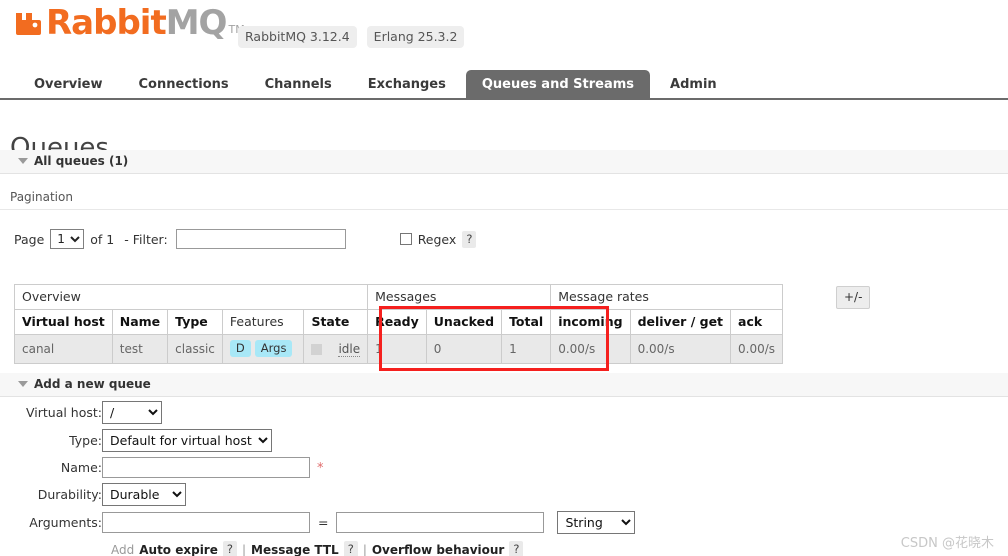 The height and width of the screenshot is (556, 1008). What do you see at coordinates (298, 85) in the screenshot?
I see `tab-channels: Channels` at bounding box center [298, 85].